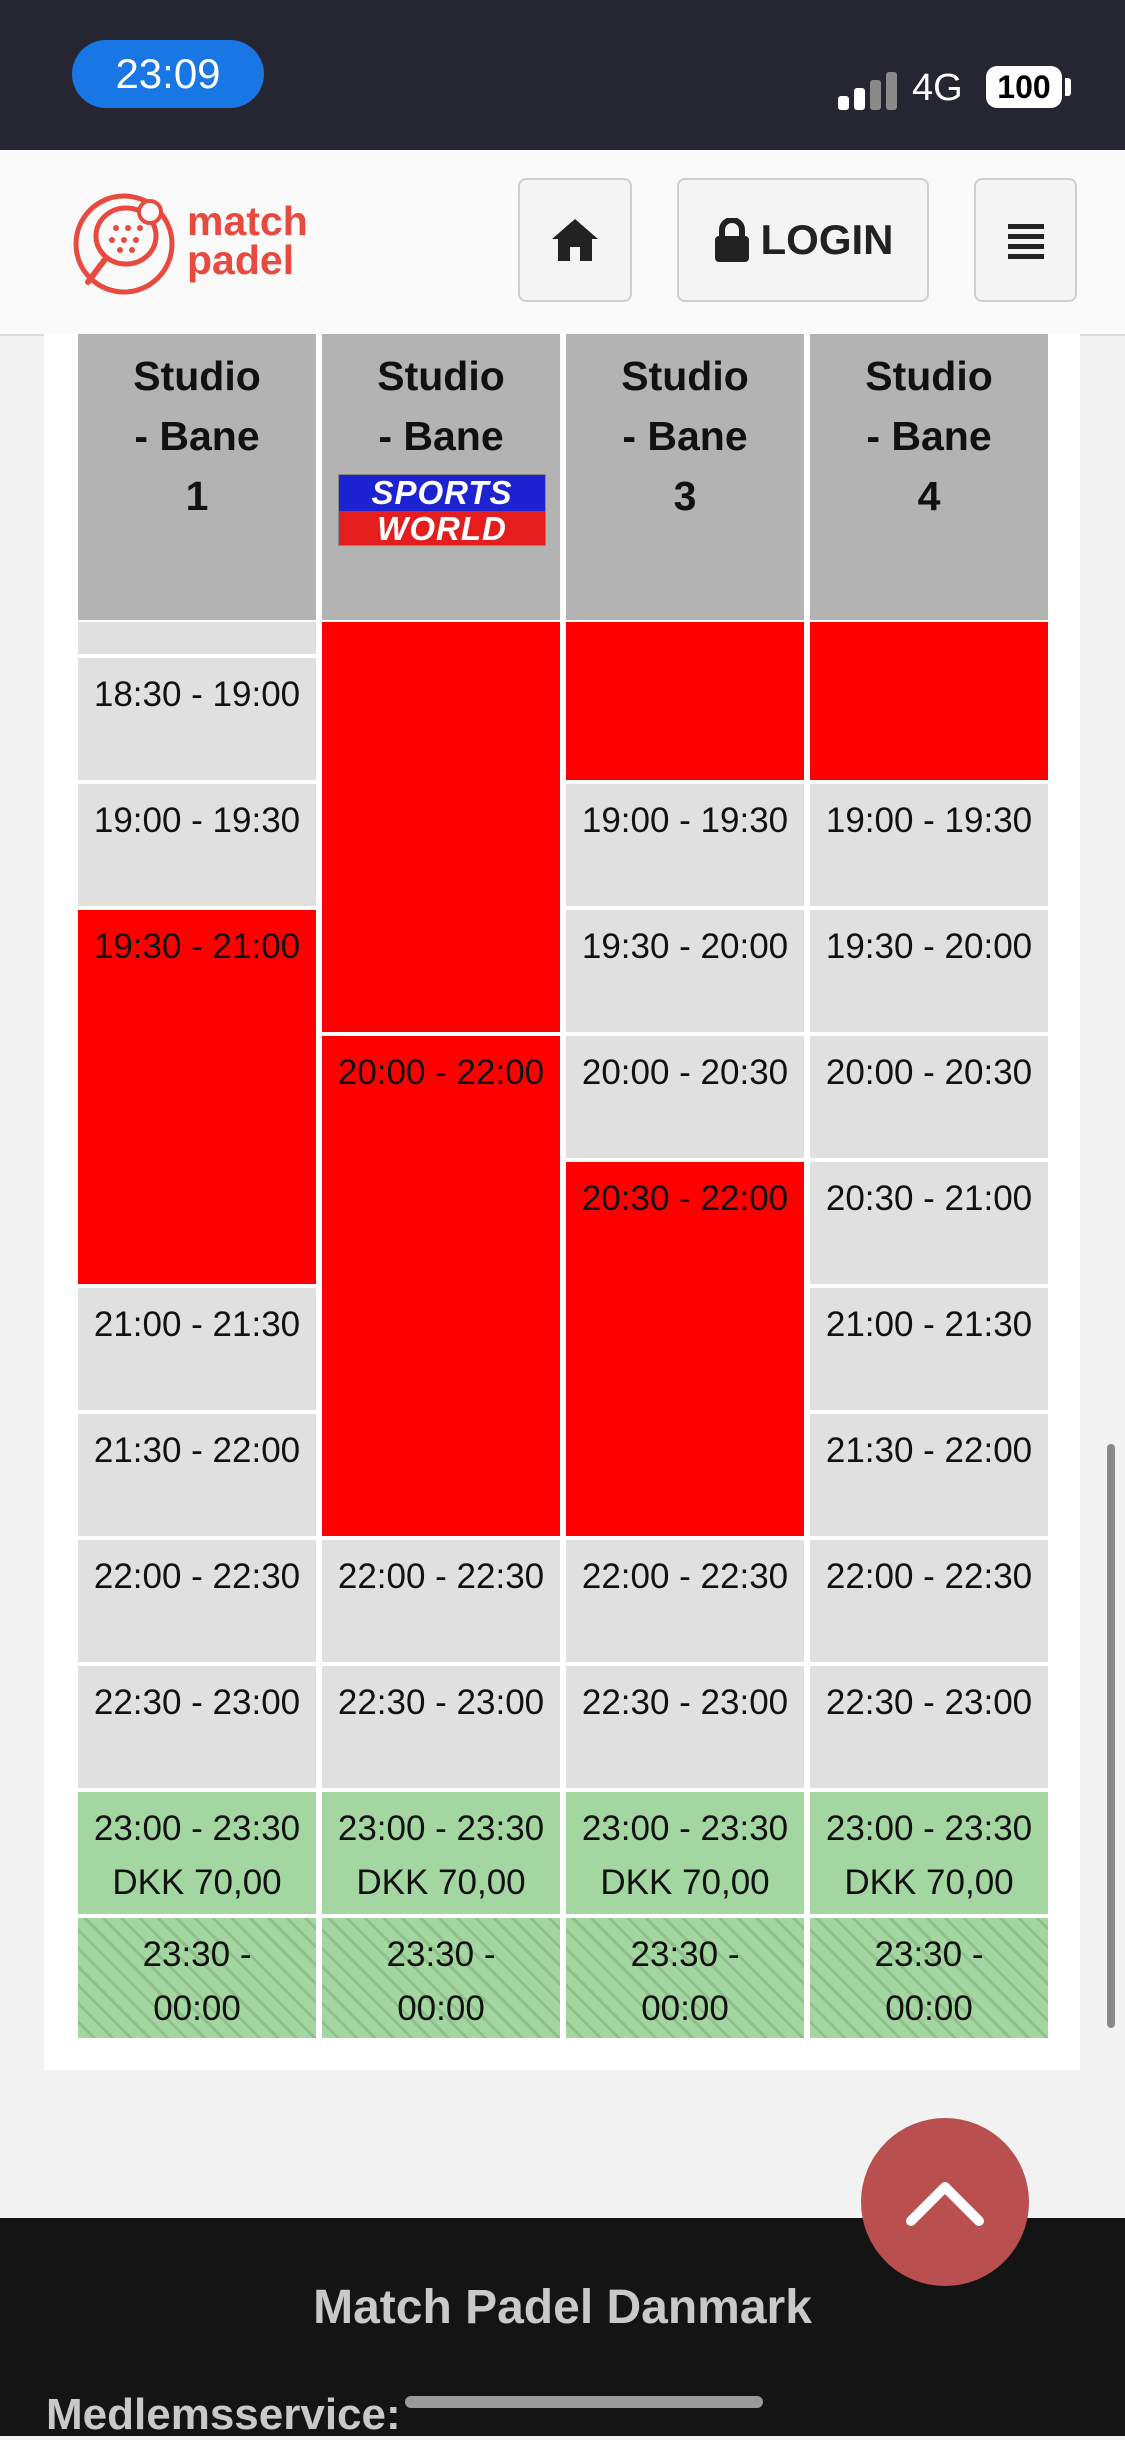 The image size is (1125, 2440). I want to click on court-header-1: Studio - Bane 1, so click(197, 477).